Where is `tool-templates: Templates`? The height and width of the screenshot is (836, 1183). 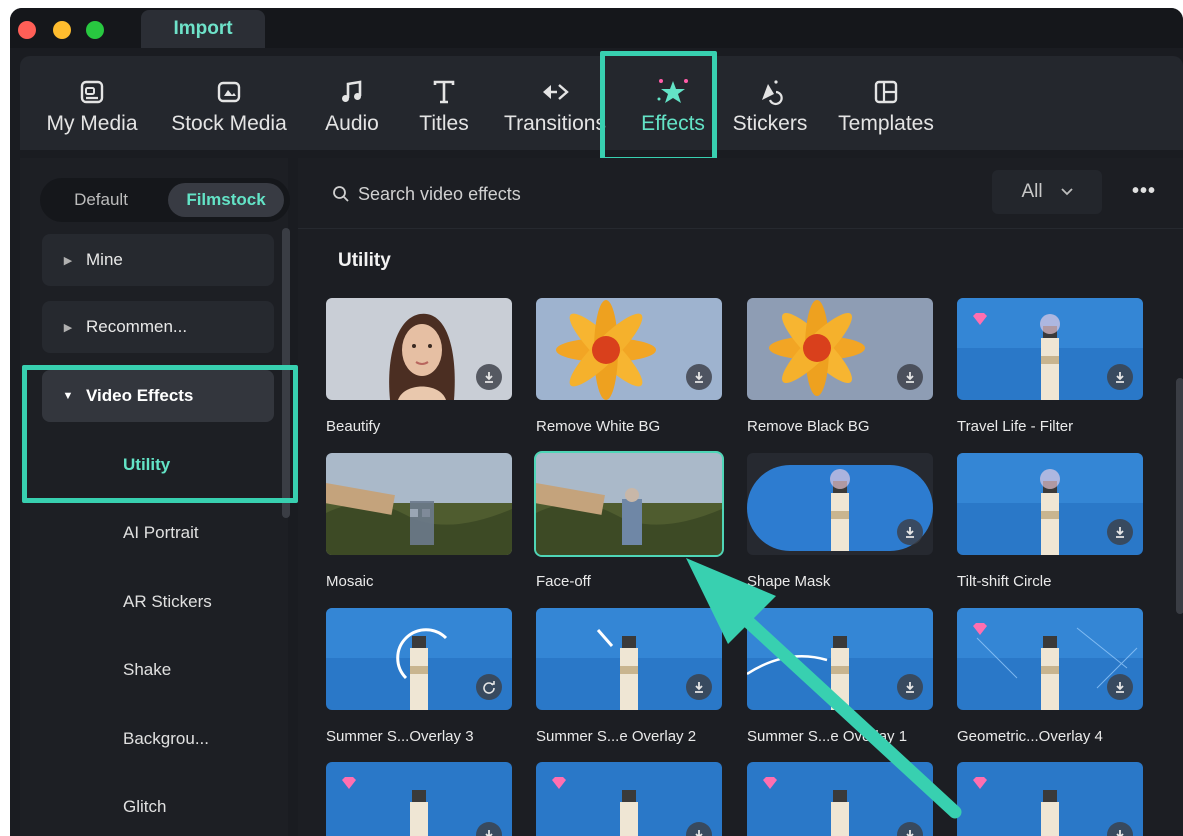
tool-templates: Templates is located at coordinates (886, 108).